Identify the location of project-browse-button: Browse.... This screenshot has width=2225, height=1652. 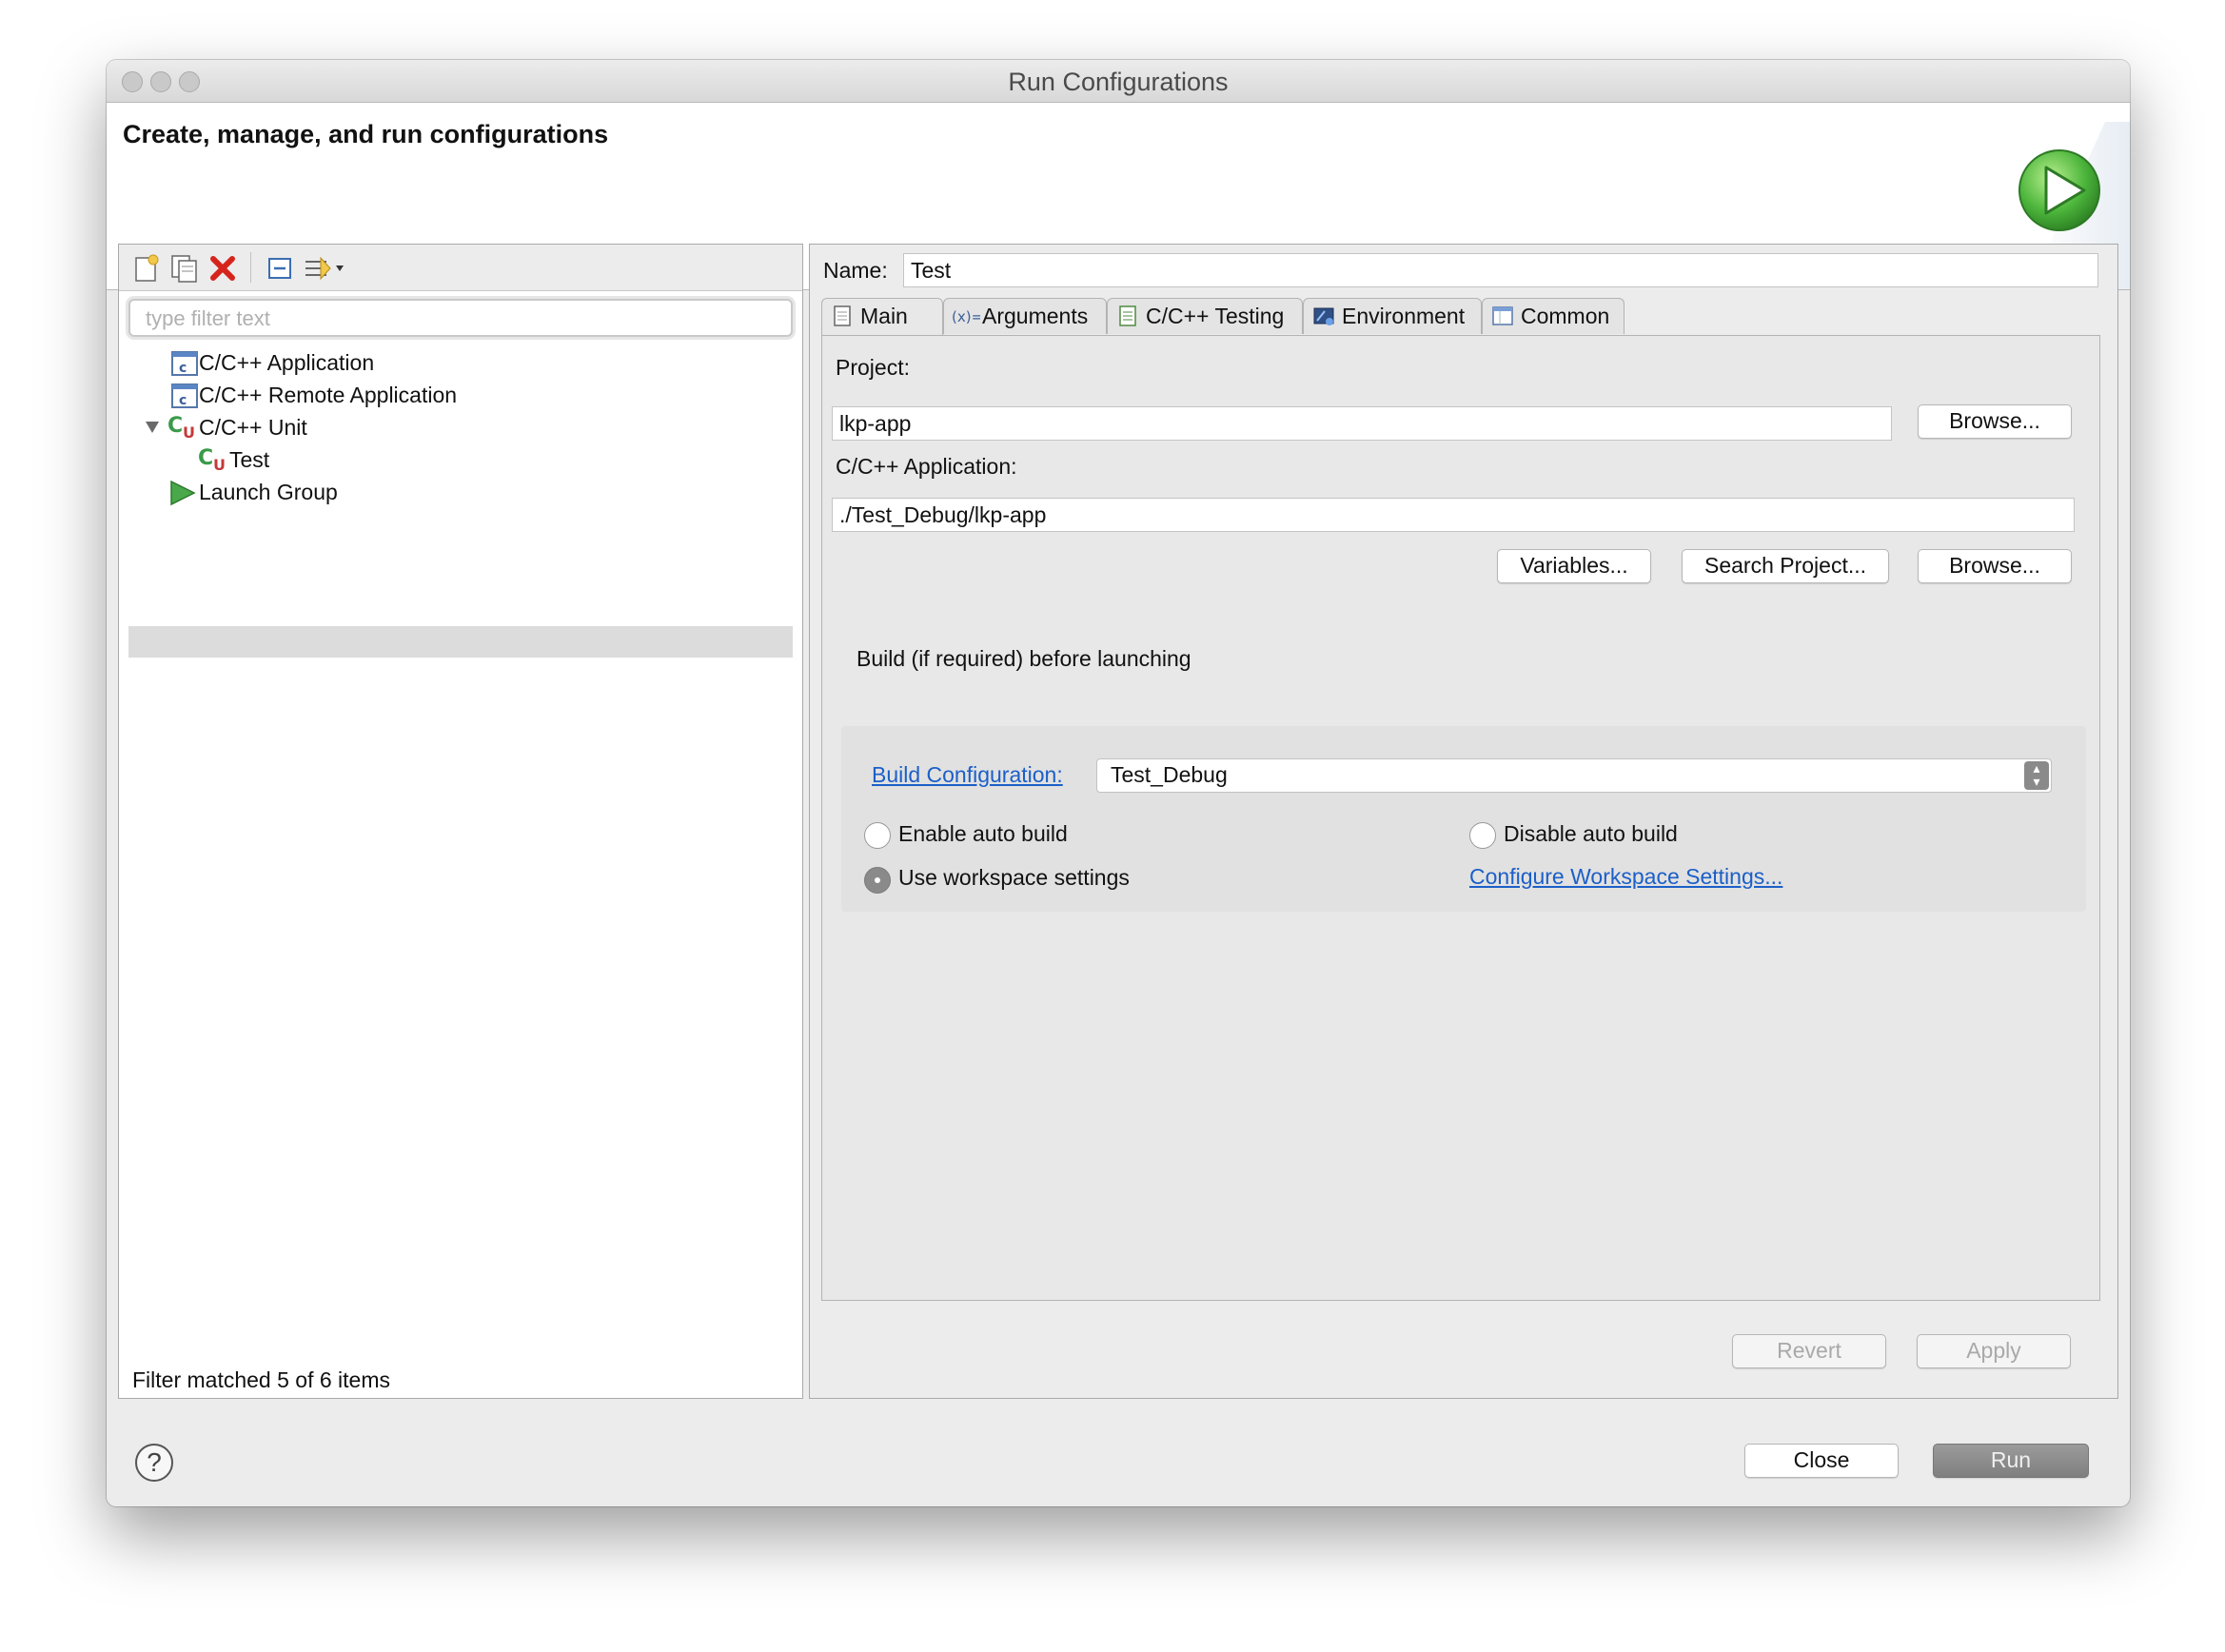
(1995, 422).